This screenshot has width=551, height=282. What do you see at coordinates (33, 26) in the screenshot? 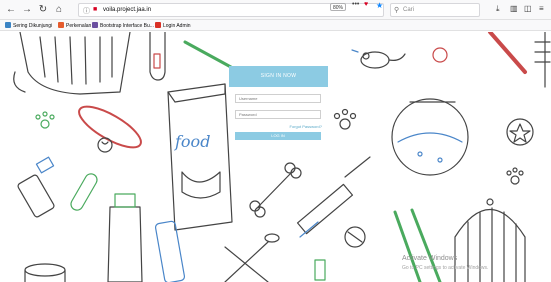
I see `bookmark-label: Sering Dikunjungi` at bounding box center [33, 26].